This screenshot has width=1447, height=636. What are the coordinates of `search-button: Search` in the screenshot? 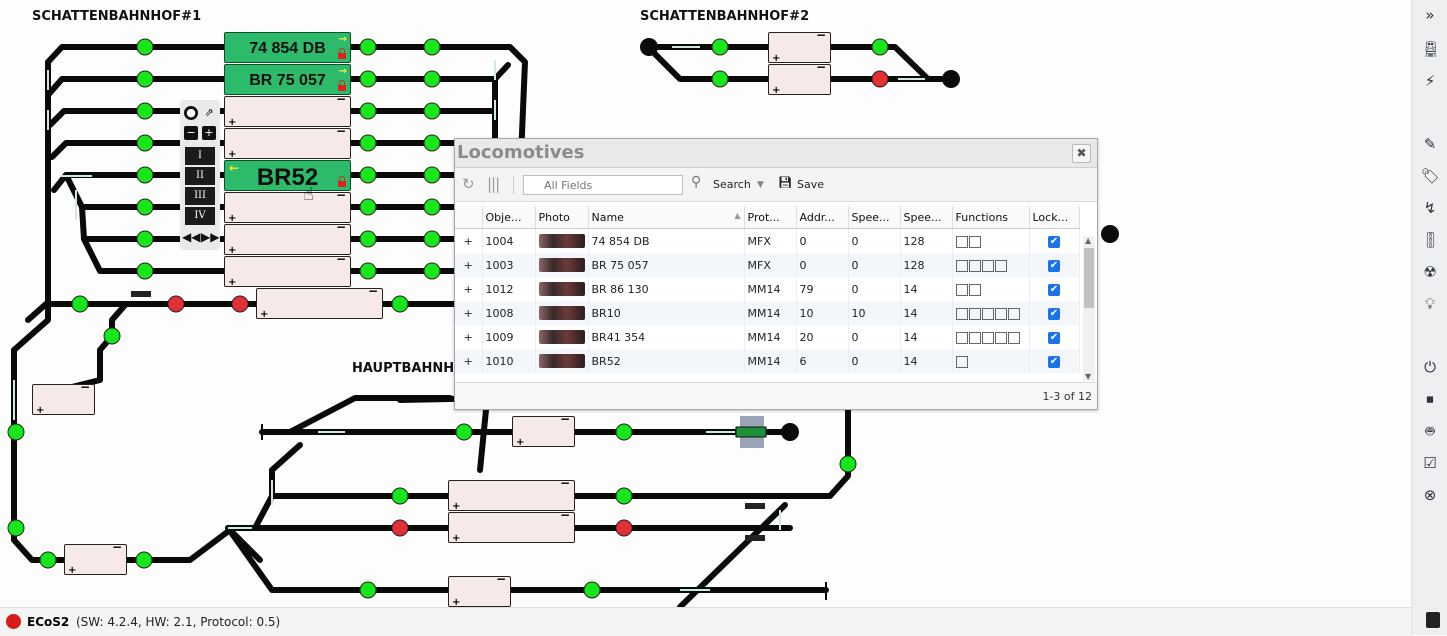 It's located at (732, 184).